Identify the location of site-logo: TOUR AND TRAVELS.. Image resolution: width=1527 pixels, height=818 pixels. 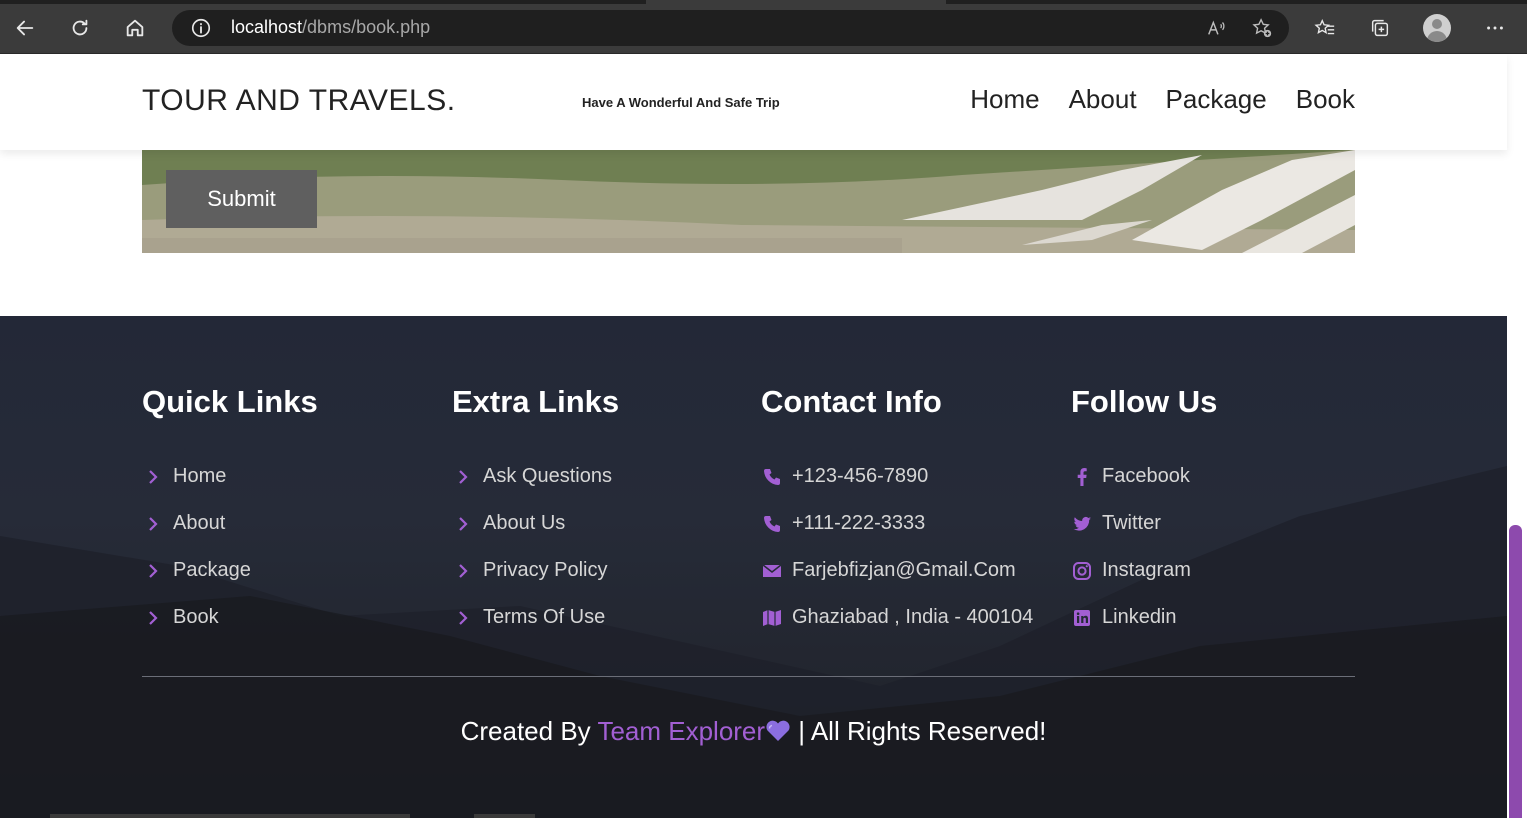
(299, 101).